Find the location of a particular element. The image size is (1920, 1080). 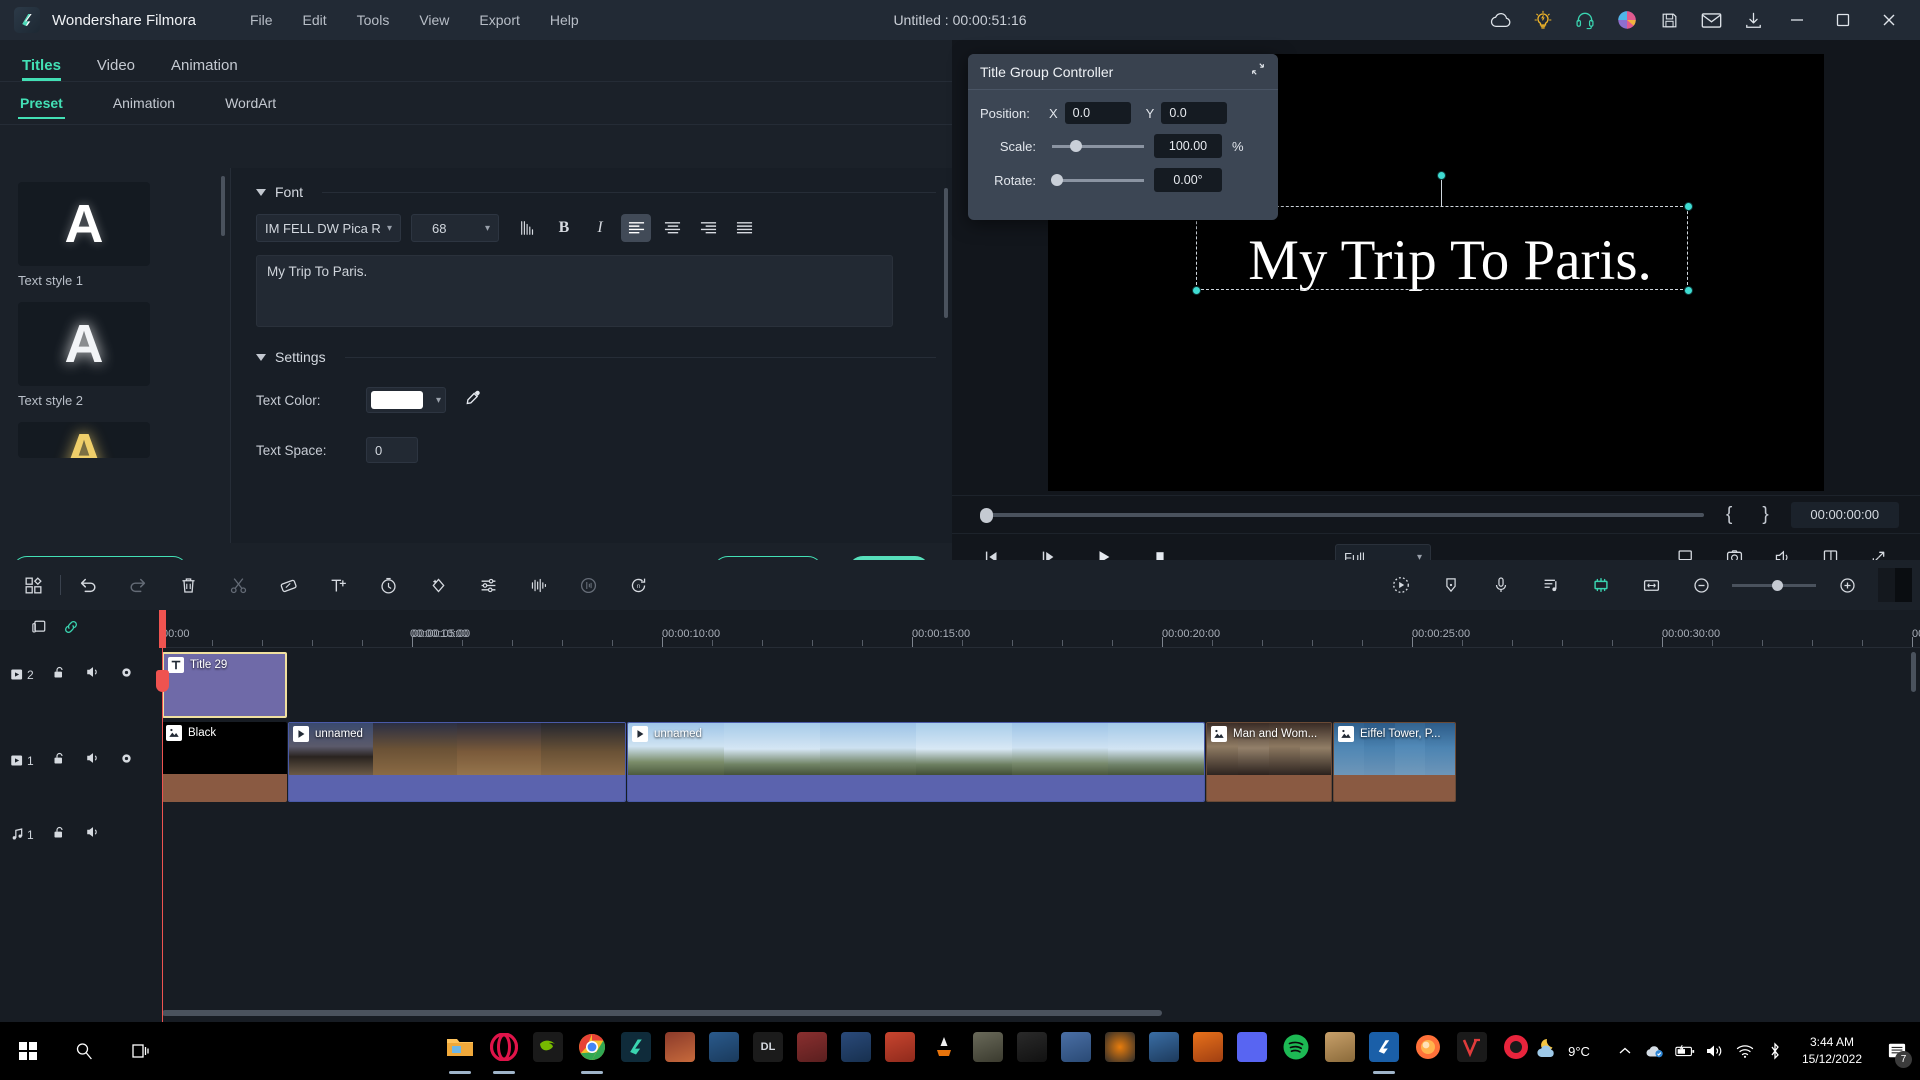

taskbar-clock: 3:44 AM 15/12/2022 is located at coordinates (1832, 1051).